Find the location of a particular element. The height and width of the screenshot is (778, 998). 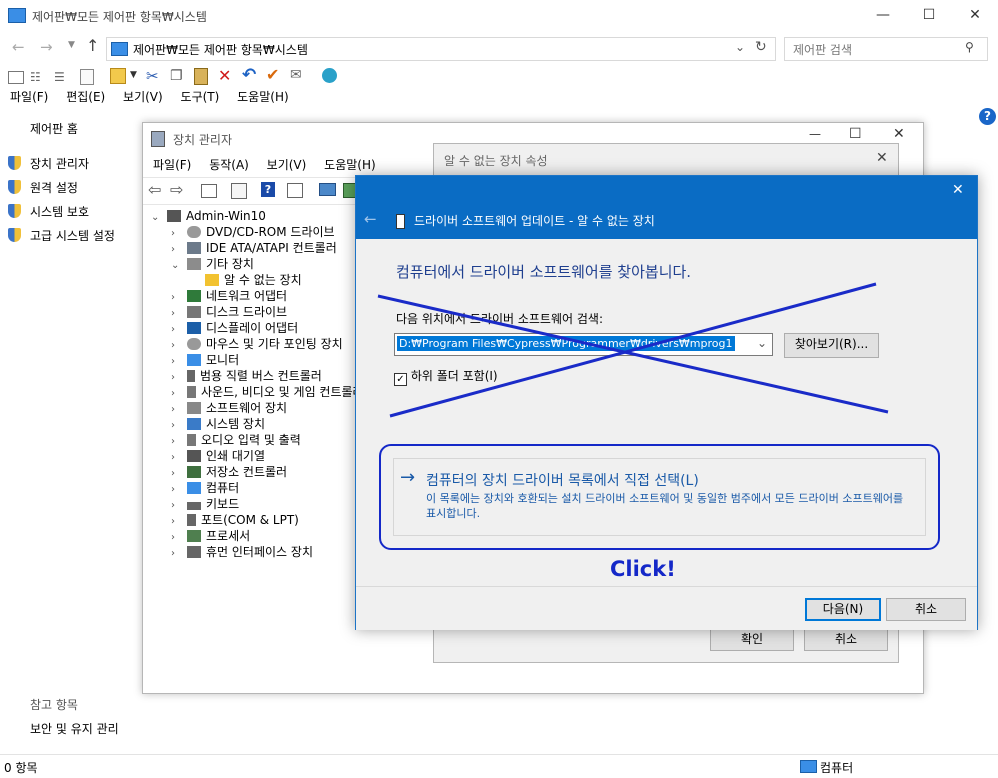

control-panel-home-link: 제어판 홈 is located at coordinates (54, 128).